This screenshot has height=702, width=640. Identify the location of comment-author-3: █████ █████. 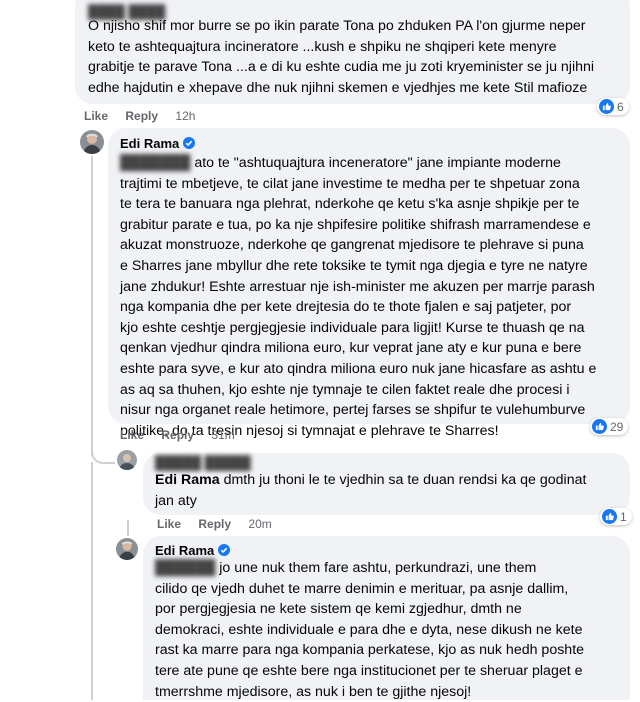
(203, 462).